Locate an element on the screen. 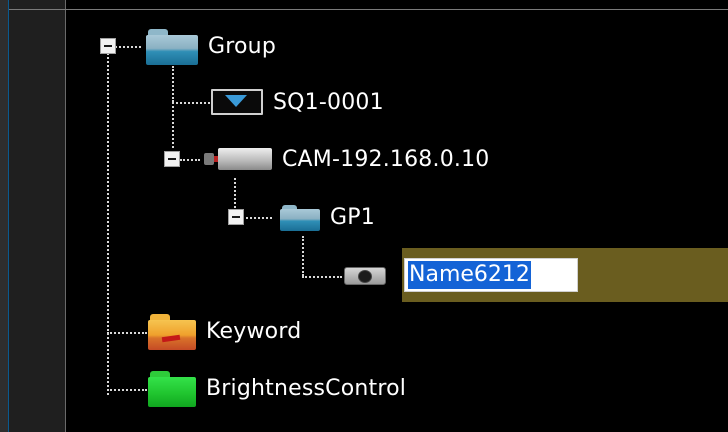  collapse-toggle-gp1 is located at coordinates (236, 217).